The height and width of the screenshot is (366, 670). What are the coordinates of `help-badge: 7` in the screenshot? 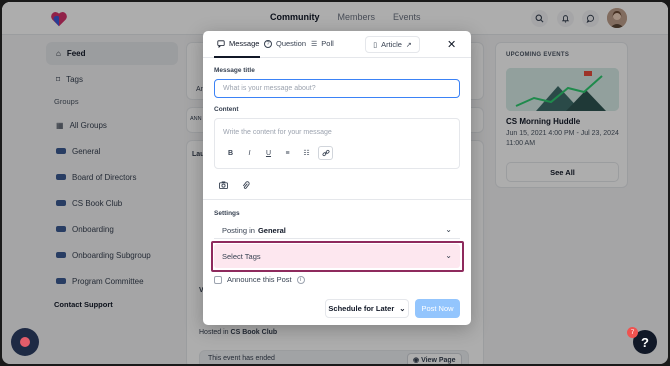 It's located at (632, 332).